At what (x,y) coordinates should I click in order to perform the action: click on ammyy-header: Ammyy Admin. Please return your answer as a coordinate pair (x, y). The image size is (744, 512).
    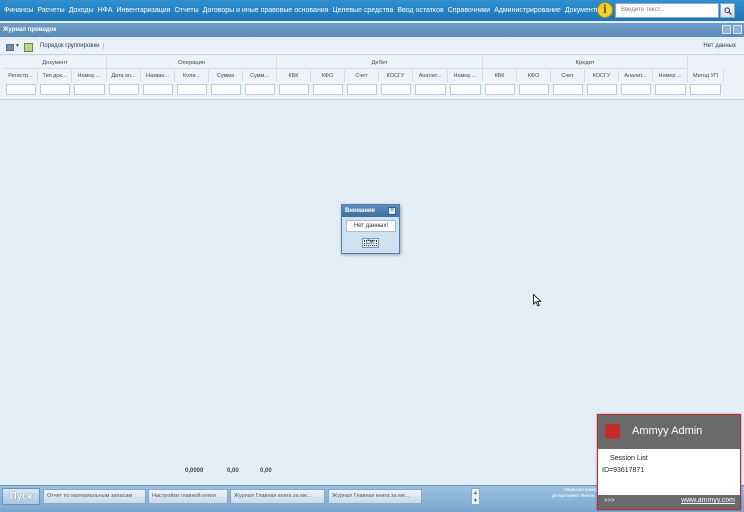
    Looking at the image, I should click on (669, 432).